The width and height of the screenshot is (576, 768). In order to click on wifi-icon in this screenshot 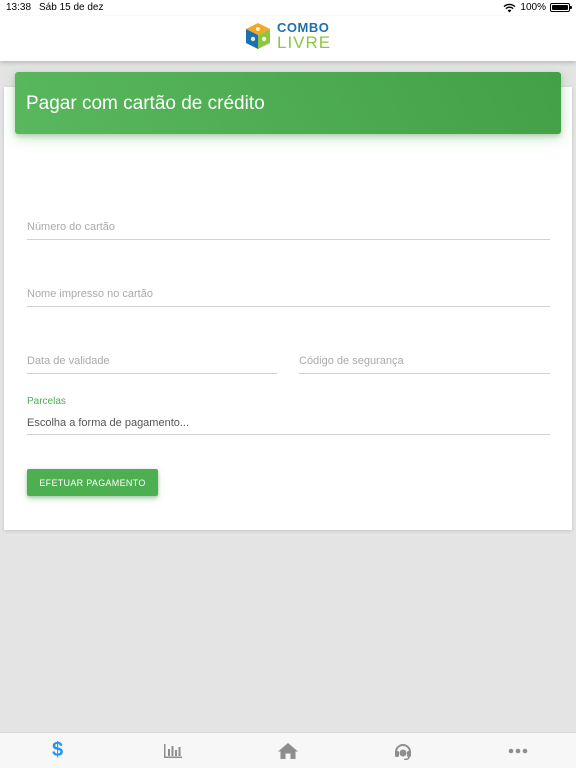, I will do `click(509, 7)`.